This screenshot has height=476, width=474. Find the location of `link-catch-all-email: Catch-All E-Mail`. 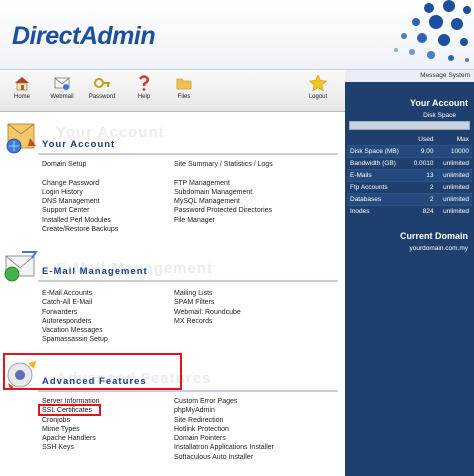

link-catch-all-email: Catch-All E-Mail is located at coordinates (75, 302).